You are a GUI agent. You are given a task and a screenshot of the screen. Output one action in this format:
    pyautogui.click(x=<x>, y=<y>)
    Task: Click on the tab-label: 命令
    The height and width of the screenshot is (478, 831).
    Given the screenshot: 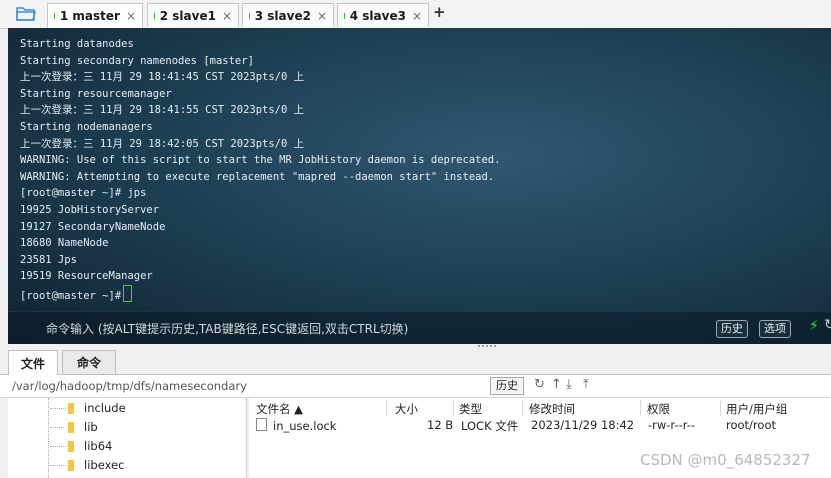 What is the action you would take?
    pyautogui.click(x=88, y=363)
    